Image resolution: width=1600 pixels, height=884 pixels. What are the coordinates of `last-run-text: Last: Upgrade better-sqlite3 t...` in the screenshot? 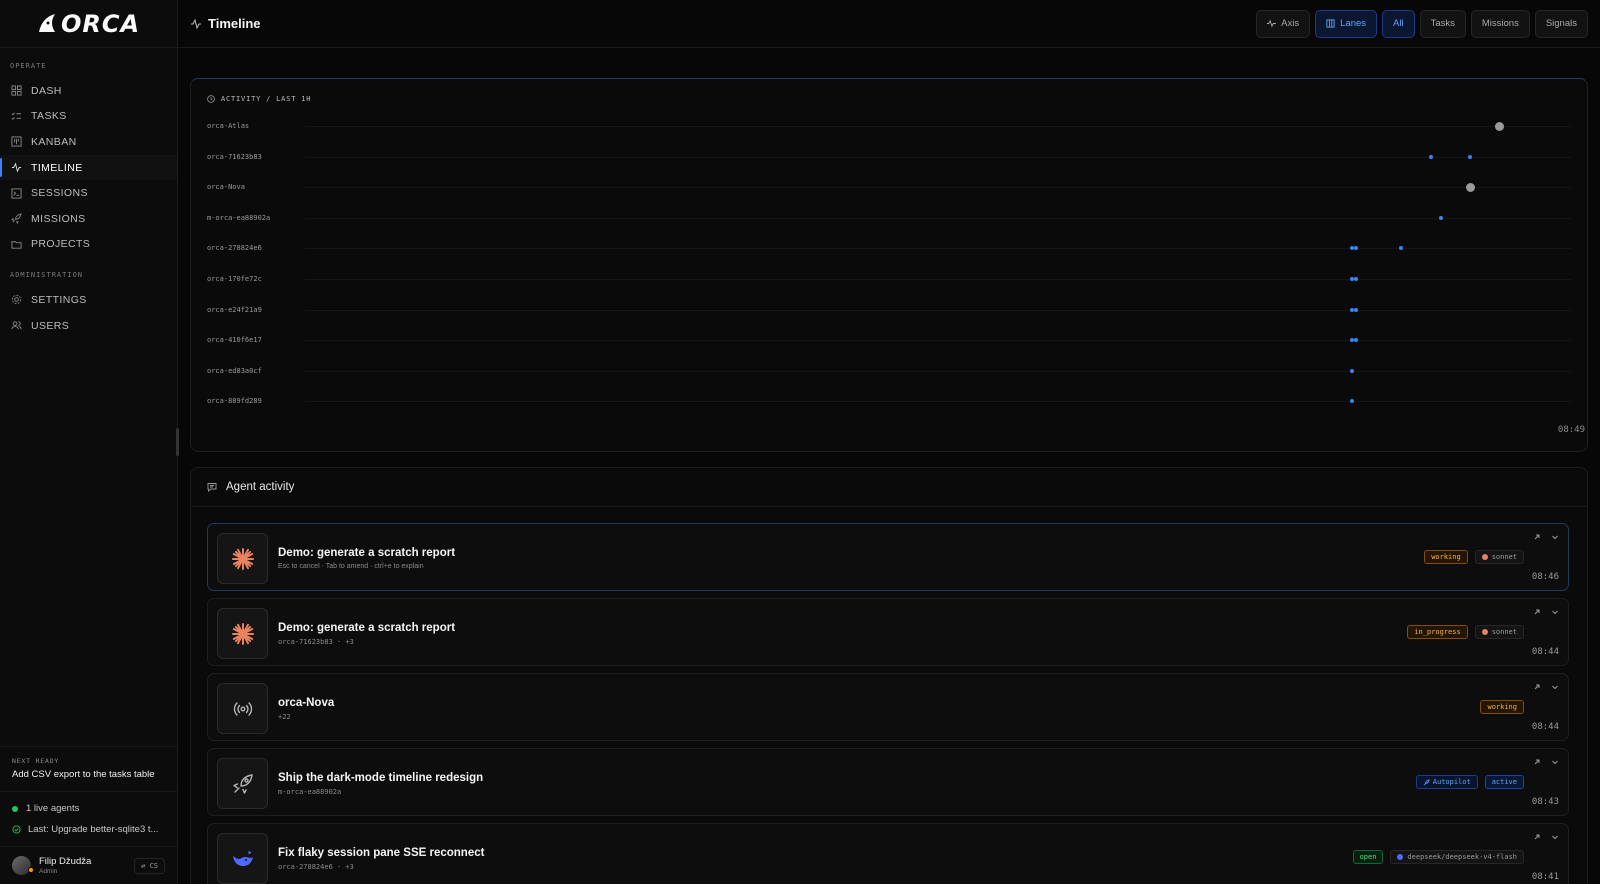 It's located at (93, 829).